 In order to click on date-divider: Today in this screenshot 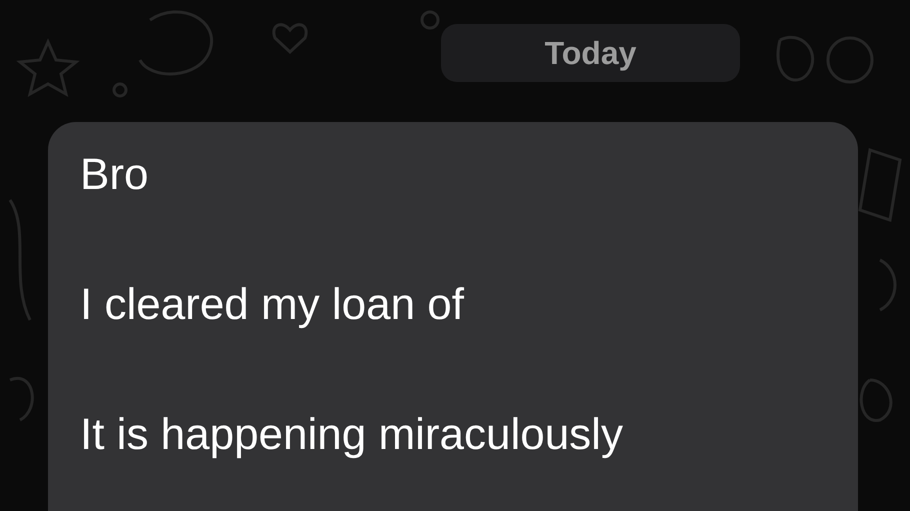, I will do `click(590, 53)`.